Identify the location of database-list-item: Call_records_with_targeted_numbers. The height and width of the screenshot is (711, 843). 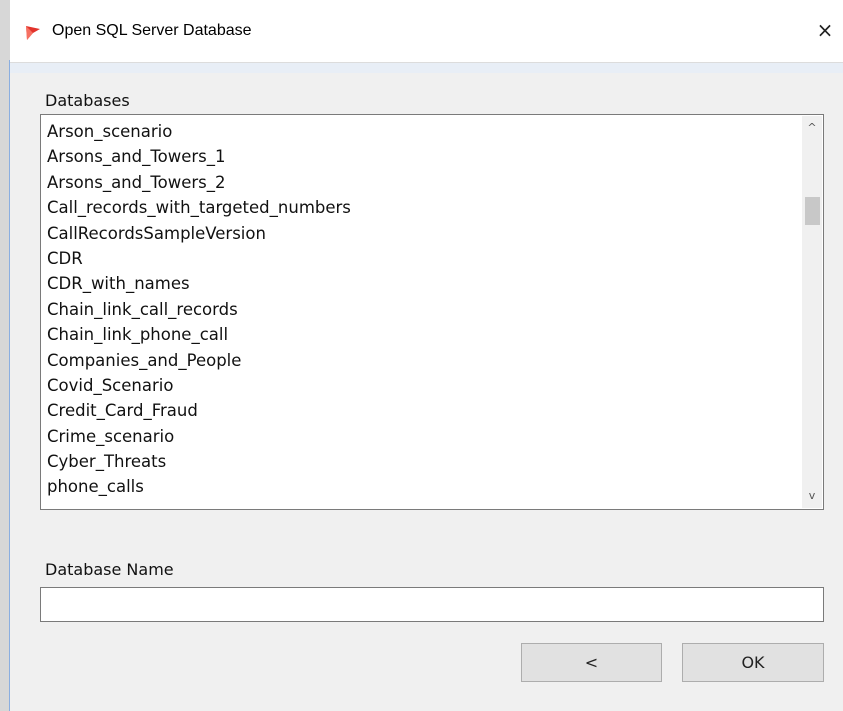
(423, 207).